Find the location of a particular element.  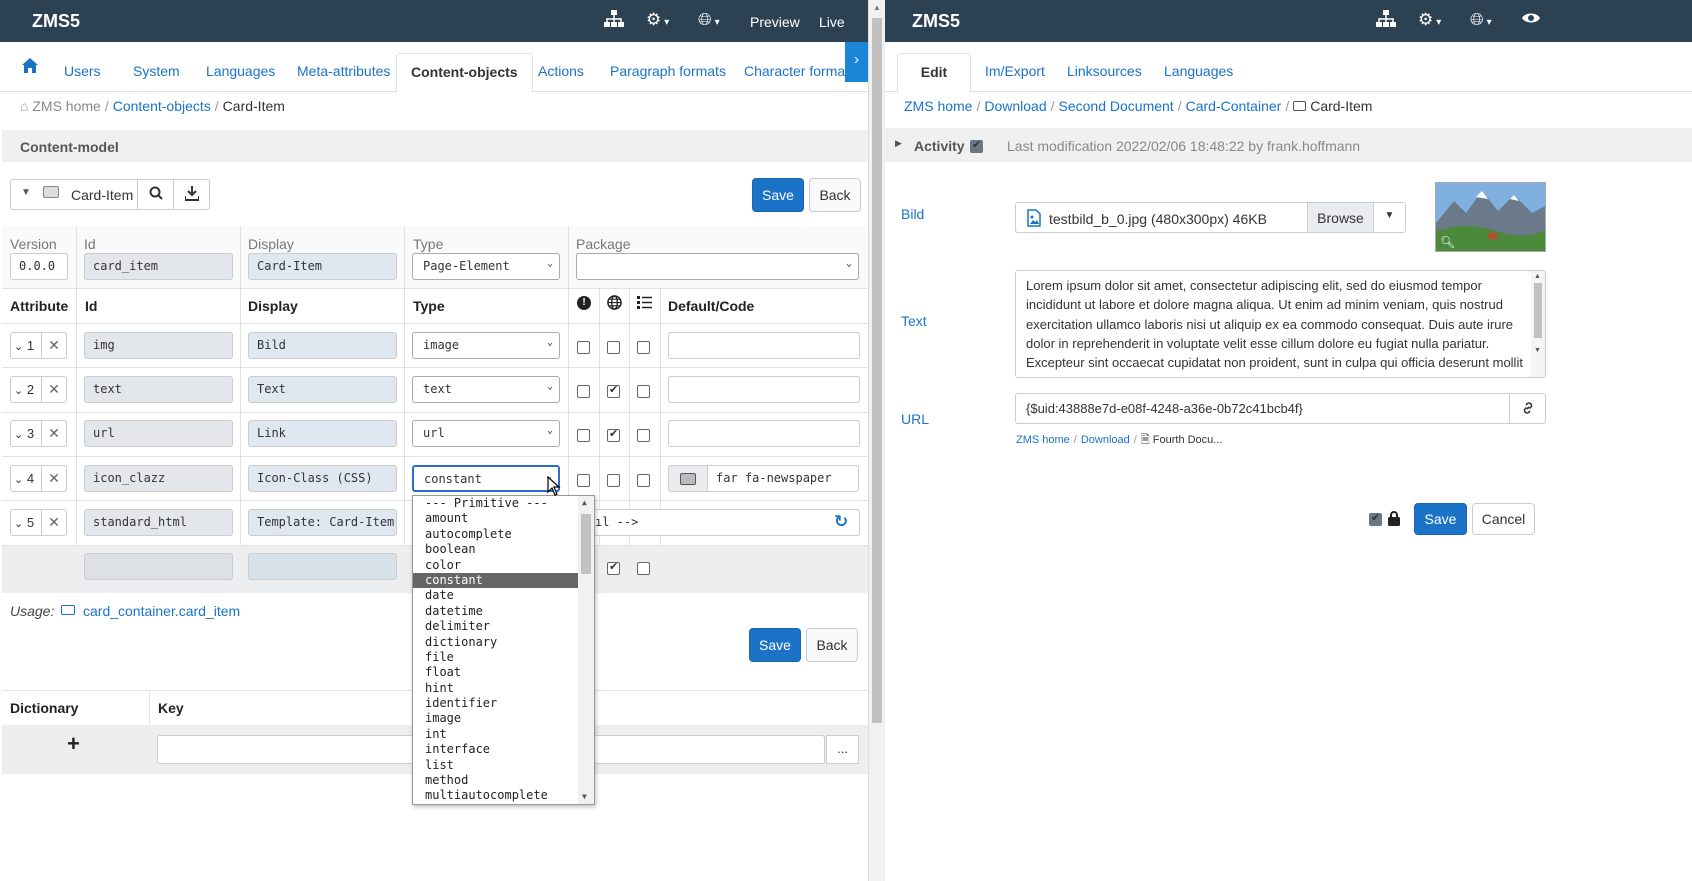

attr-id-input: img is located at coordinates (158, 345).